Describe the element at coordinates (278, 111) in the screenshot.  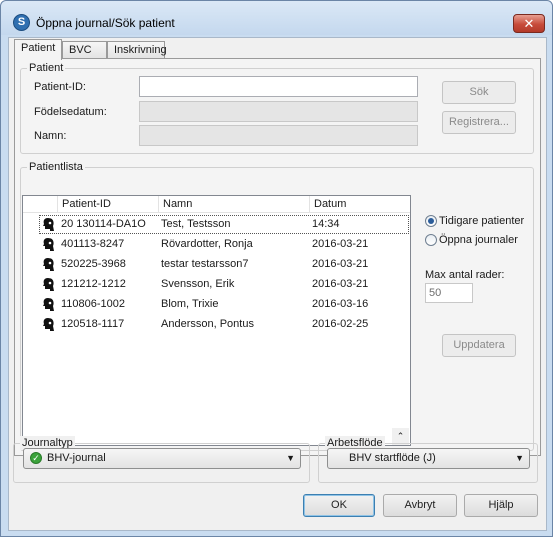
I see `birthdate-field` at that location.